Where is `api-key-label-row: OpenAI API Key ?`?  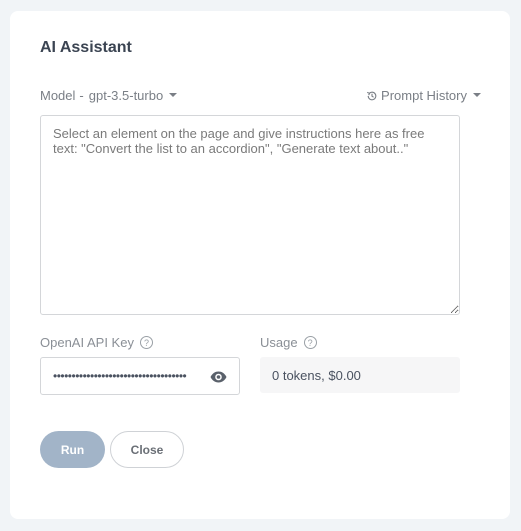
api-key-label-row: OpenAI API Key ? is located at coordinates (96, 342).